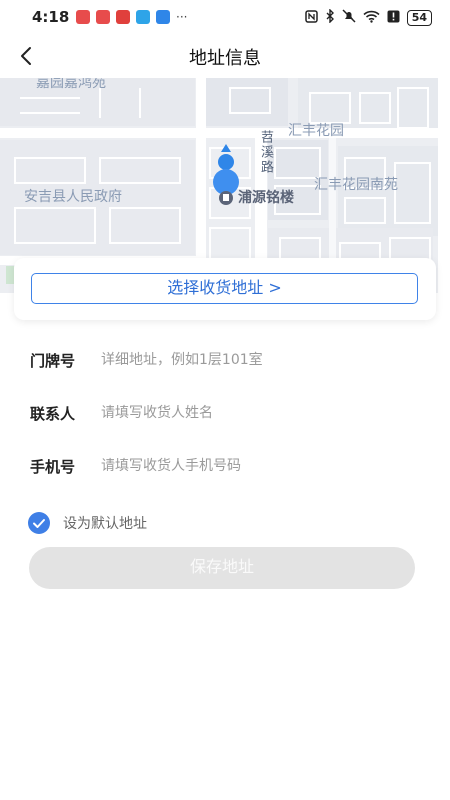 The width and height of the screenshot is (450, 800). I want to click on alert-icon, so click(393, 18).